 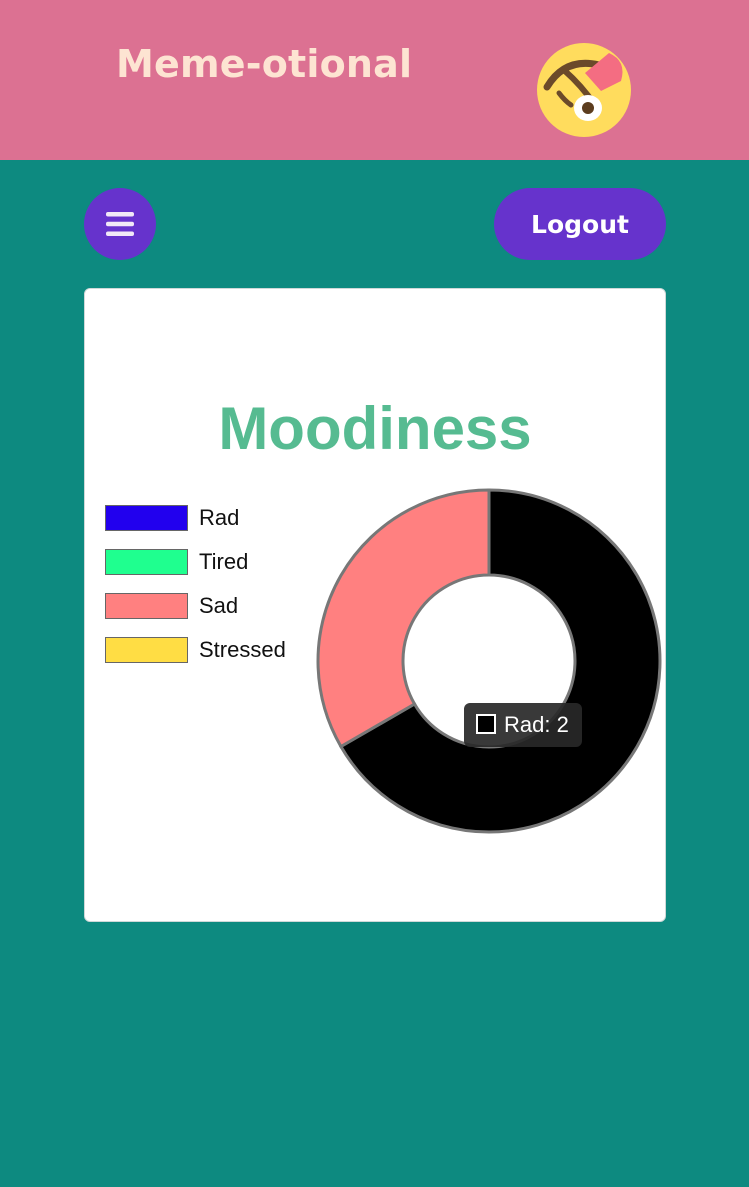 I want to click on chart-tooltip: Rad: 2, so click(x=523, y=725).